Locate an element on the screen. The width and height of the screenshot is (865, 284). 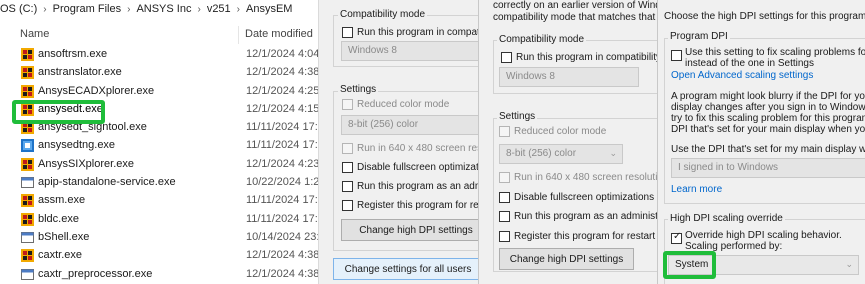
file-row: ansoftrsm.exe 12/1/2024 4:04 is located at coordinates (159, 55).